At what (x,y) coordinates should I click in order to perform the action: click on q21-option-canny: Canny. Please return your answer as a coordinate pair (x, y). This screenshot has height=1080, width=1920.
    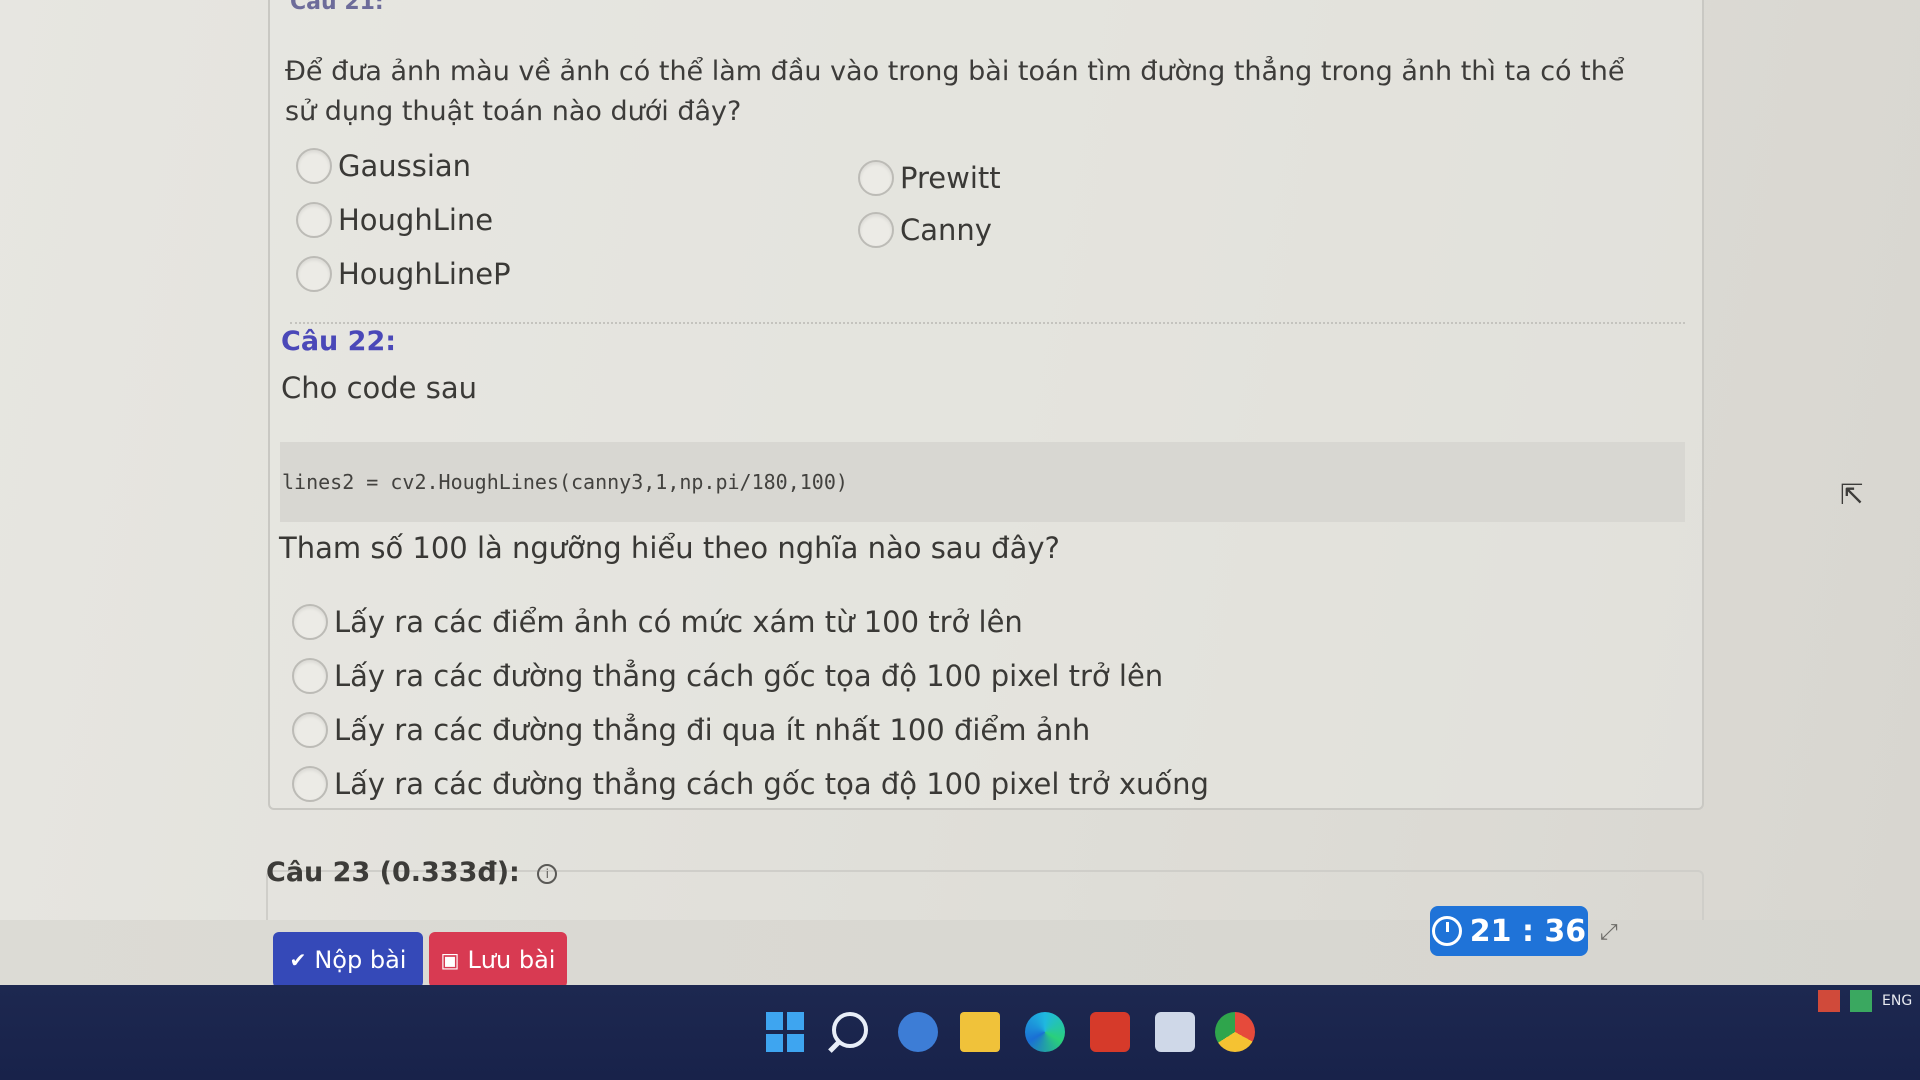
    Looking at the image, I should click on (925, 230).